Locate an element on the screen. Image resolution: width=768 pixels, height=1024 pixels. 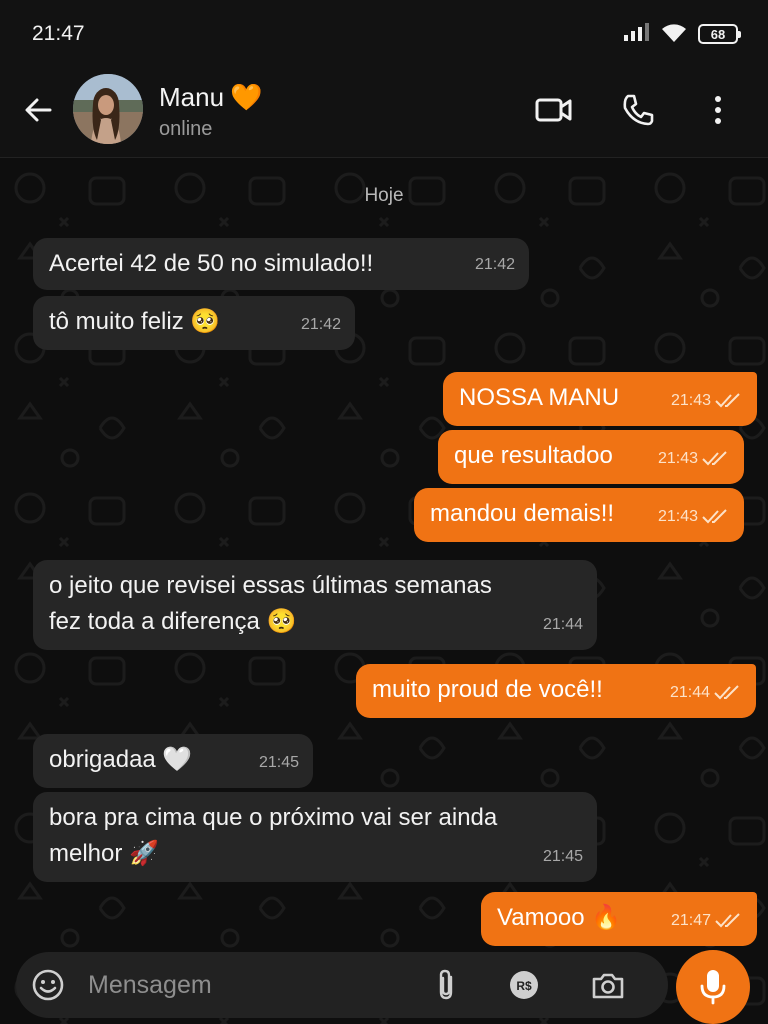
payment-button: R$ is located at coordinates (524, 985).